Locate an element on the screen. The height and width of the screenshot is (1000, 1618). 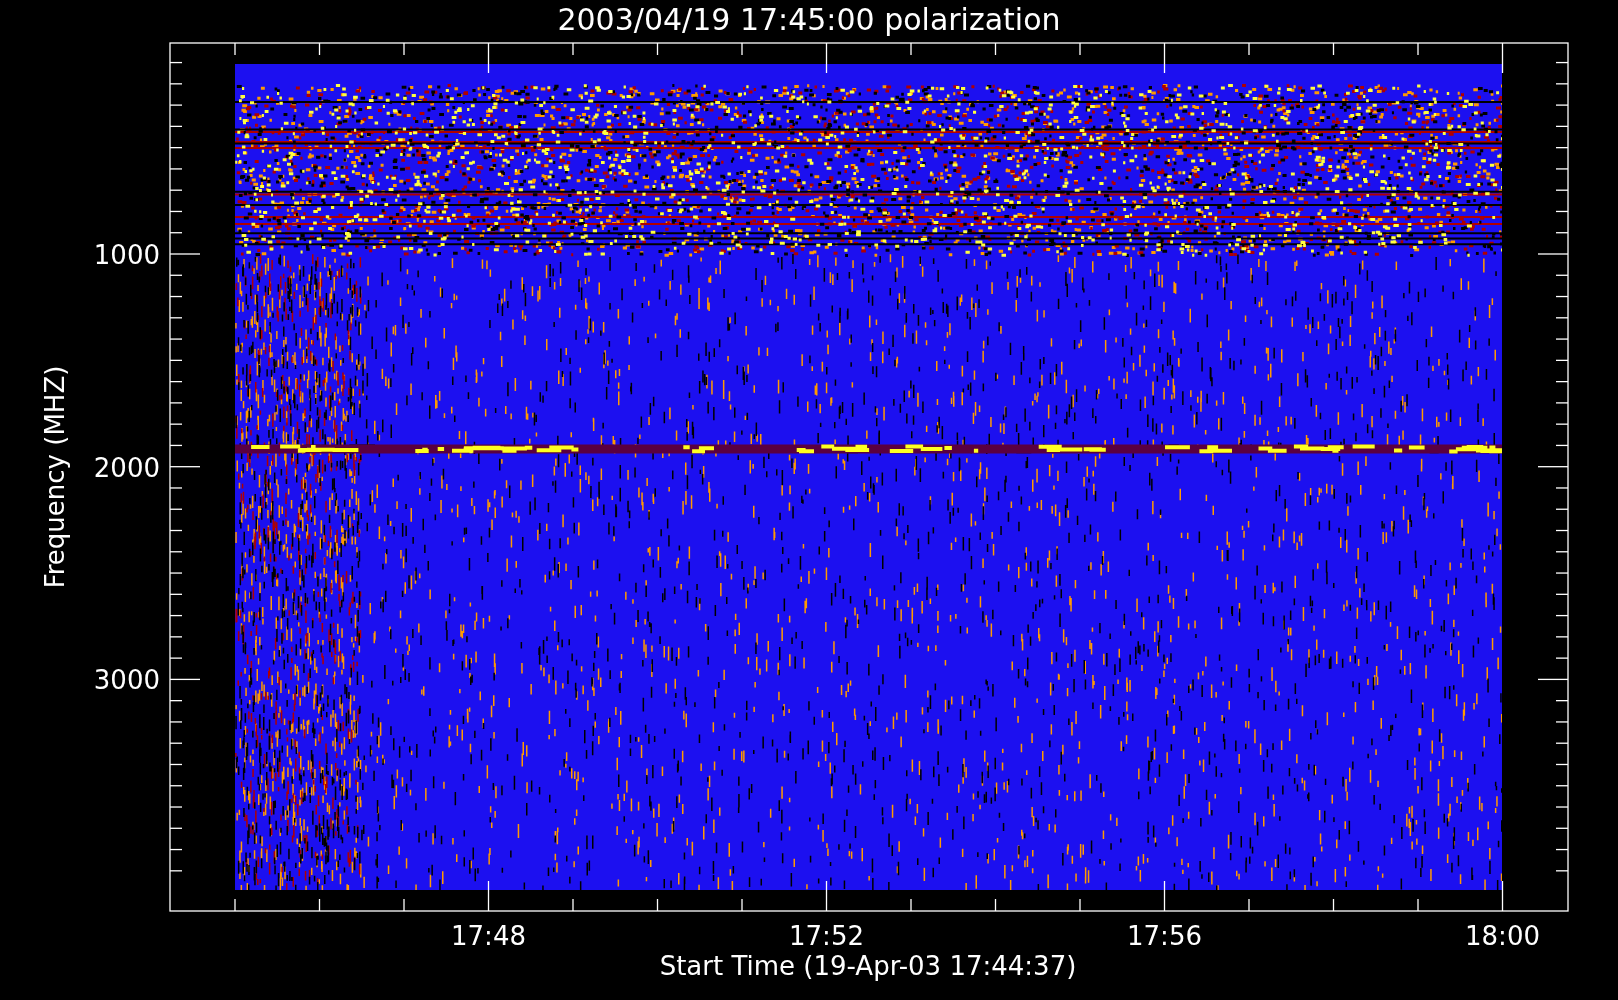
x-tick-label: 18:00 is located at coordinates (1502, 936).